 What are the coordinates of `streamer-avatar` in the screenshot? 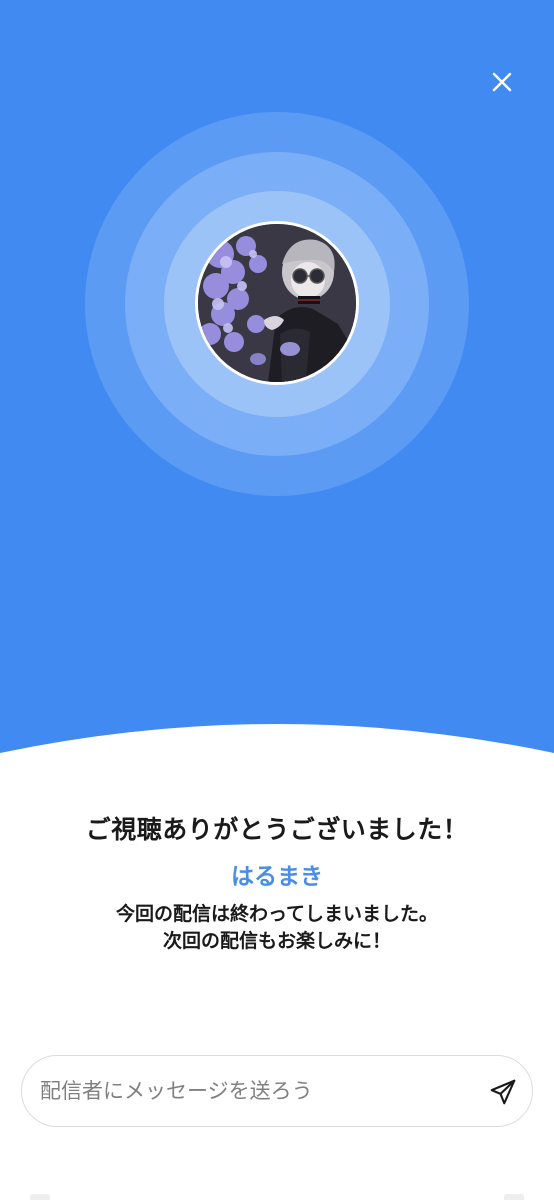 It's located at (277, 303).